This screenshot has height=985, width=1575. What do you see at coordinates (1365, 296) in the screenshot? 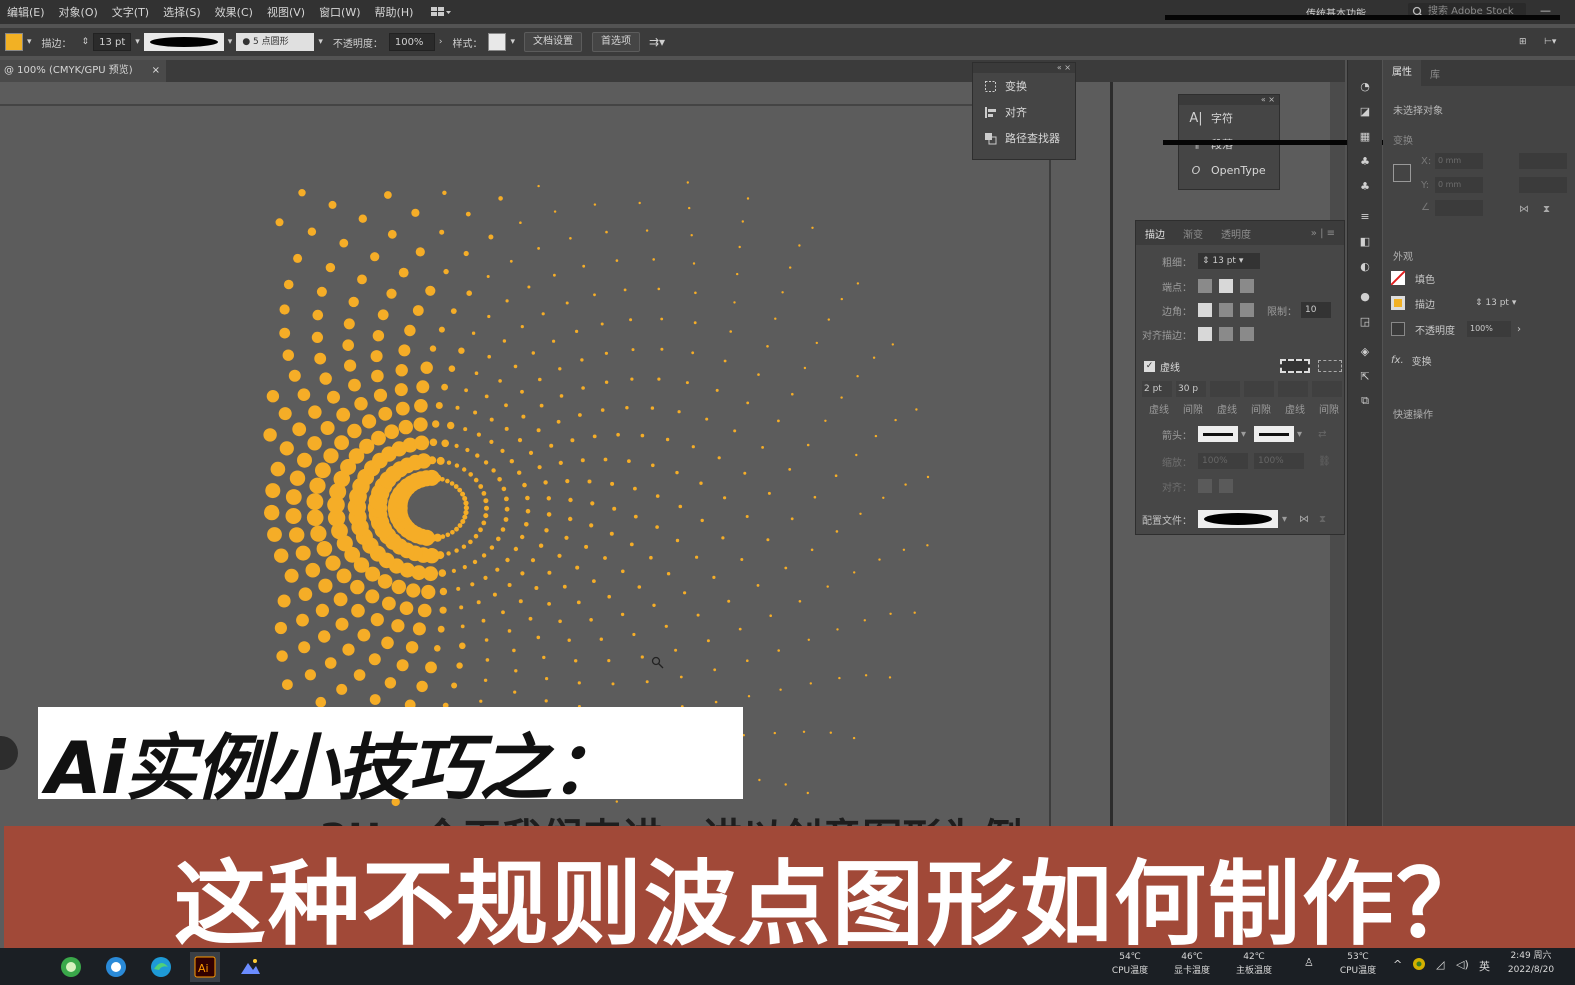
I see `appearance-icon: ●` at bounding box center [1365, 296].